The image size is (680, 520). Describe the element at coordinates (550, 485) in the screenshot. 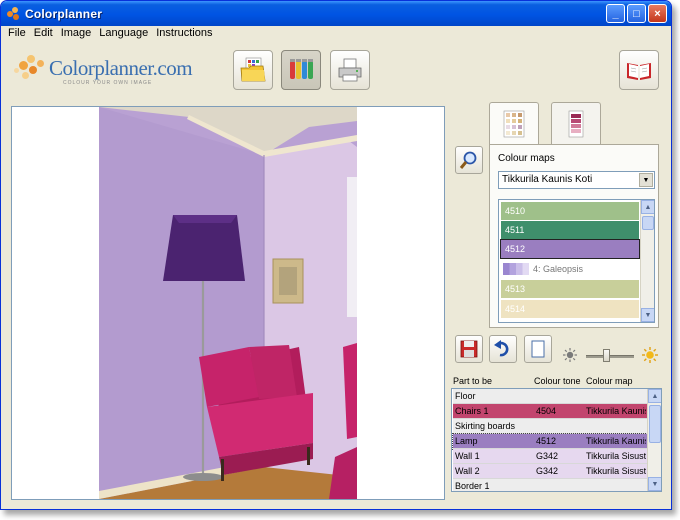

I see `table-row: Border 1` at that location.